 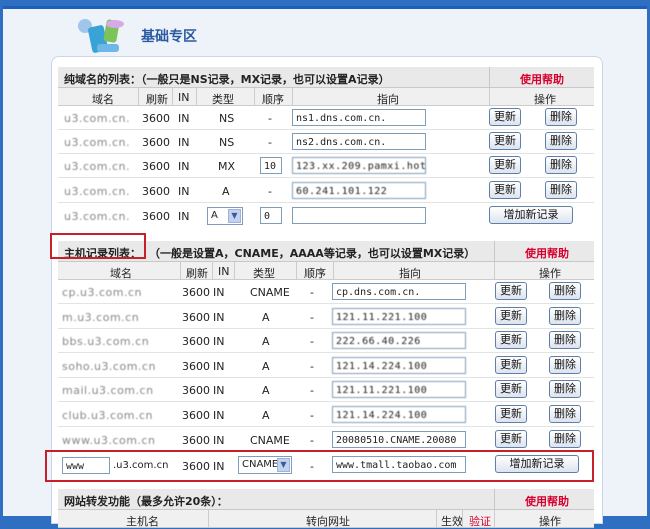 What do you see at coordinates (359, 190) in the screenshot?
I see `target-input: 60.241.101.122` at bounding box center [359, 190].